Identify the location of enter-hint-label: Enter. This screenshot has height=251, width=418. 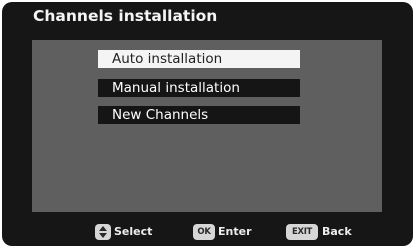
(235, 231).